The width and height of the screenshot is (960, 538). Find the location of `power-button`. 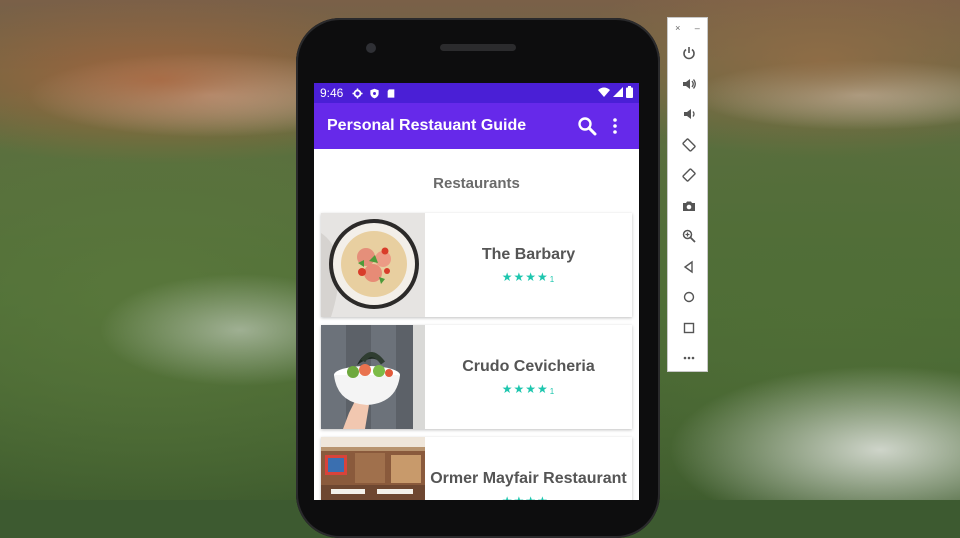

power-button is located at coordinates (688, 53).